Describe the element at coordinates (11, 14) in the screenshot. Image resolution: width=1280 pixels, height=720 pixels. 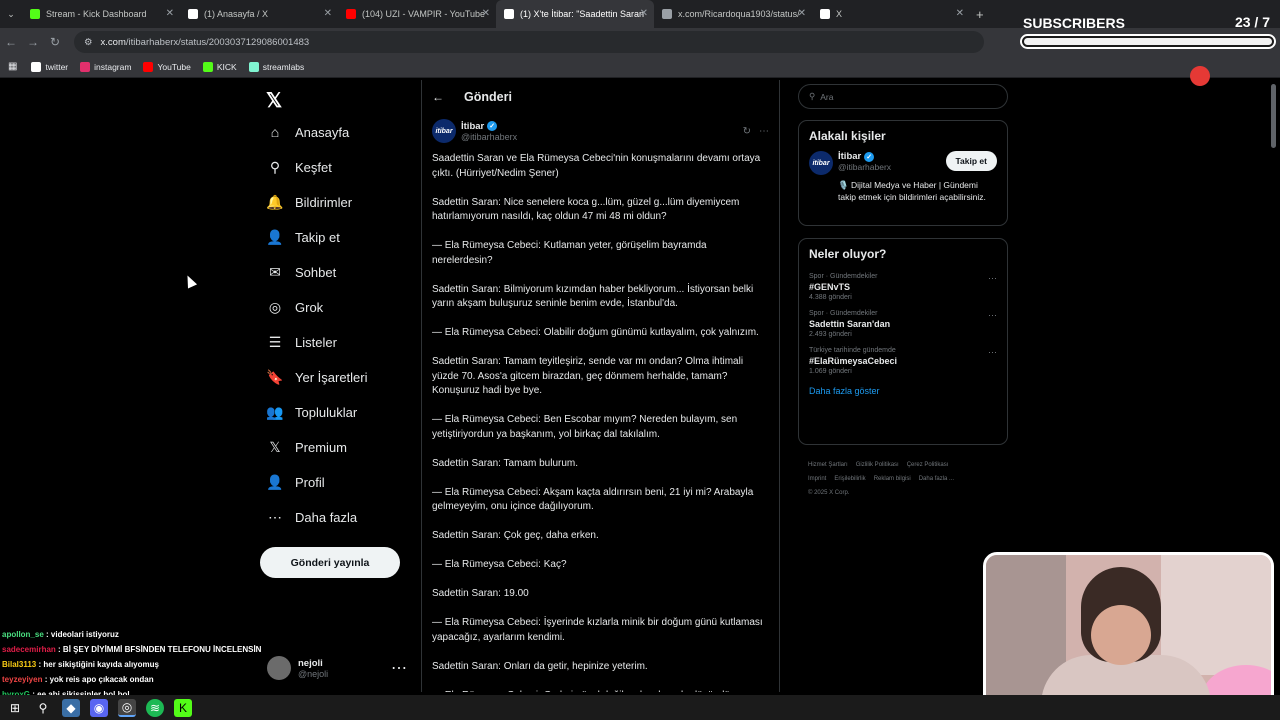
I see `tab-search-dropdown: ⌄` at that location.